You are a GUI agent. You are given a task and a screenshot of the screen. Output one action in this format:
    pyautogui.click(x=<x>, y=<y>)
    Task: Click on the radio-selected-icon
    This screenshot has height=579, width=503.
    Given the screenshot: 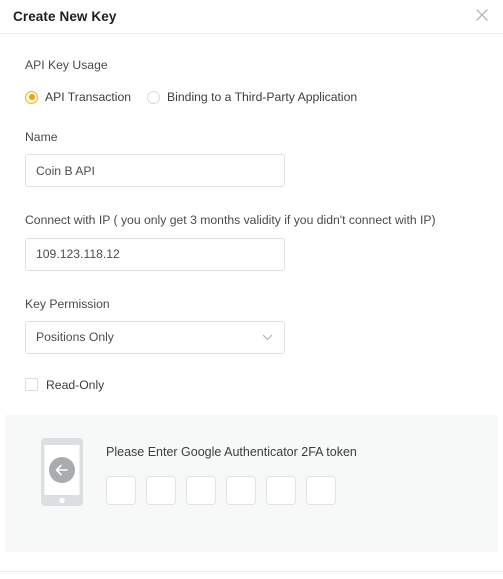 What is the action you would take?
    pyautogui.click(x=31, y=97)
    